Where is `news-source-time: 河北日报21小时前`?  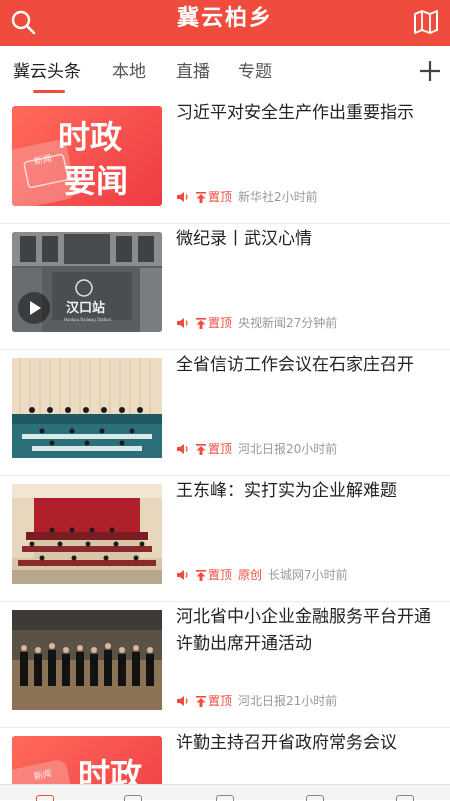 news-source-time: 河北日报21小时前 is located at coordinates (288, 701).